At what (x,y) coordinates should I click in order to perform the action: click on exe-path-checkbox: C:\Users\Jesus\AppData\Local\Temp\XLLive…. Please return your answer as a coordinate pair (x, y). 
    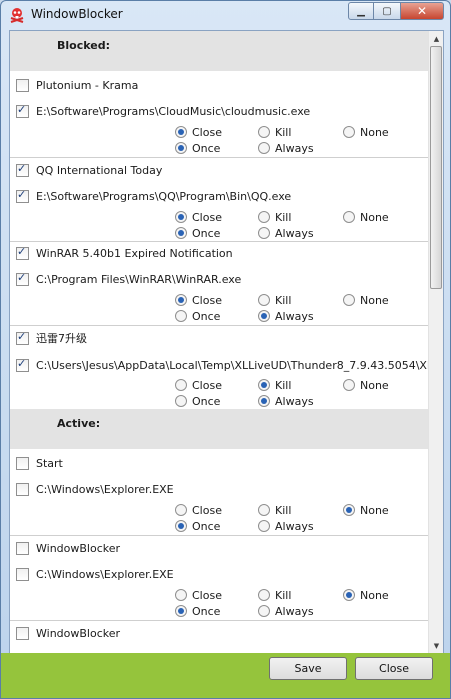
    Looking at the image, I should click on (222, 365).